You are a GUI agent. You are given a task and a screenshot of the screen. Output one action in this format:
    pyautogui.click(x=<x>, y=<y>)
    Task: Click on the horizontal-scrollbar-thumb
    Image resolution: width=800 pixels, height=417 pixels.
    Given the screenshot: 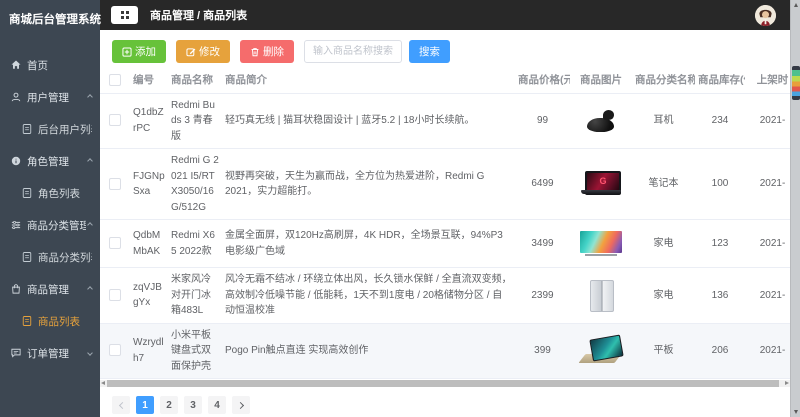 What is the action you would take?
    pyautogui.click(x=443, y=383)
    